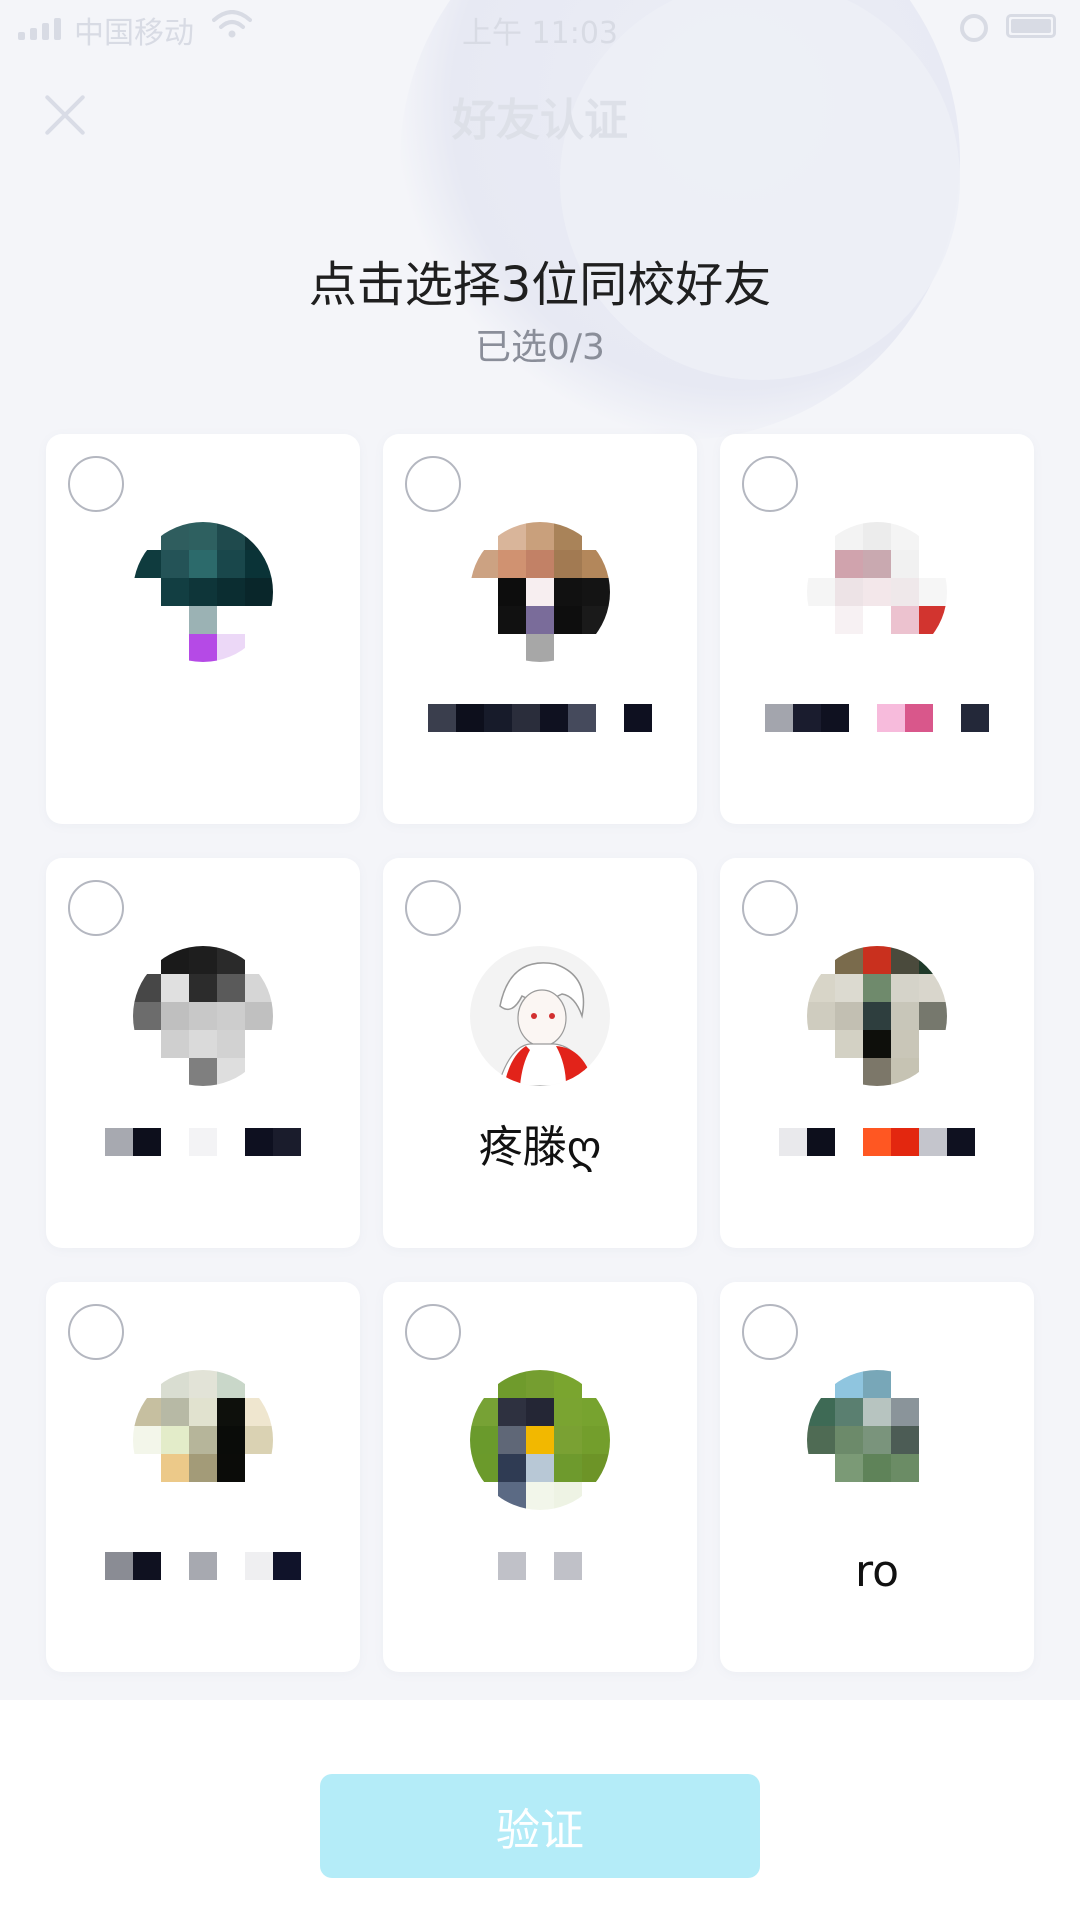  Describe the element at coordinates (877, 1571) in the screenshot. I see `friend-name: ro` at that location.